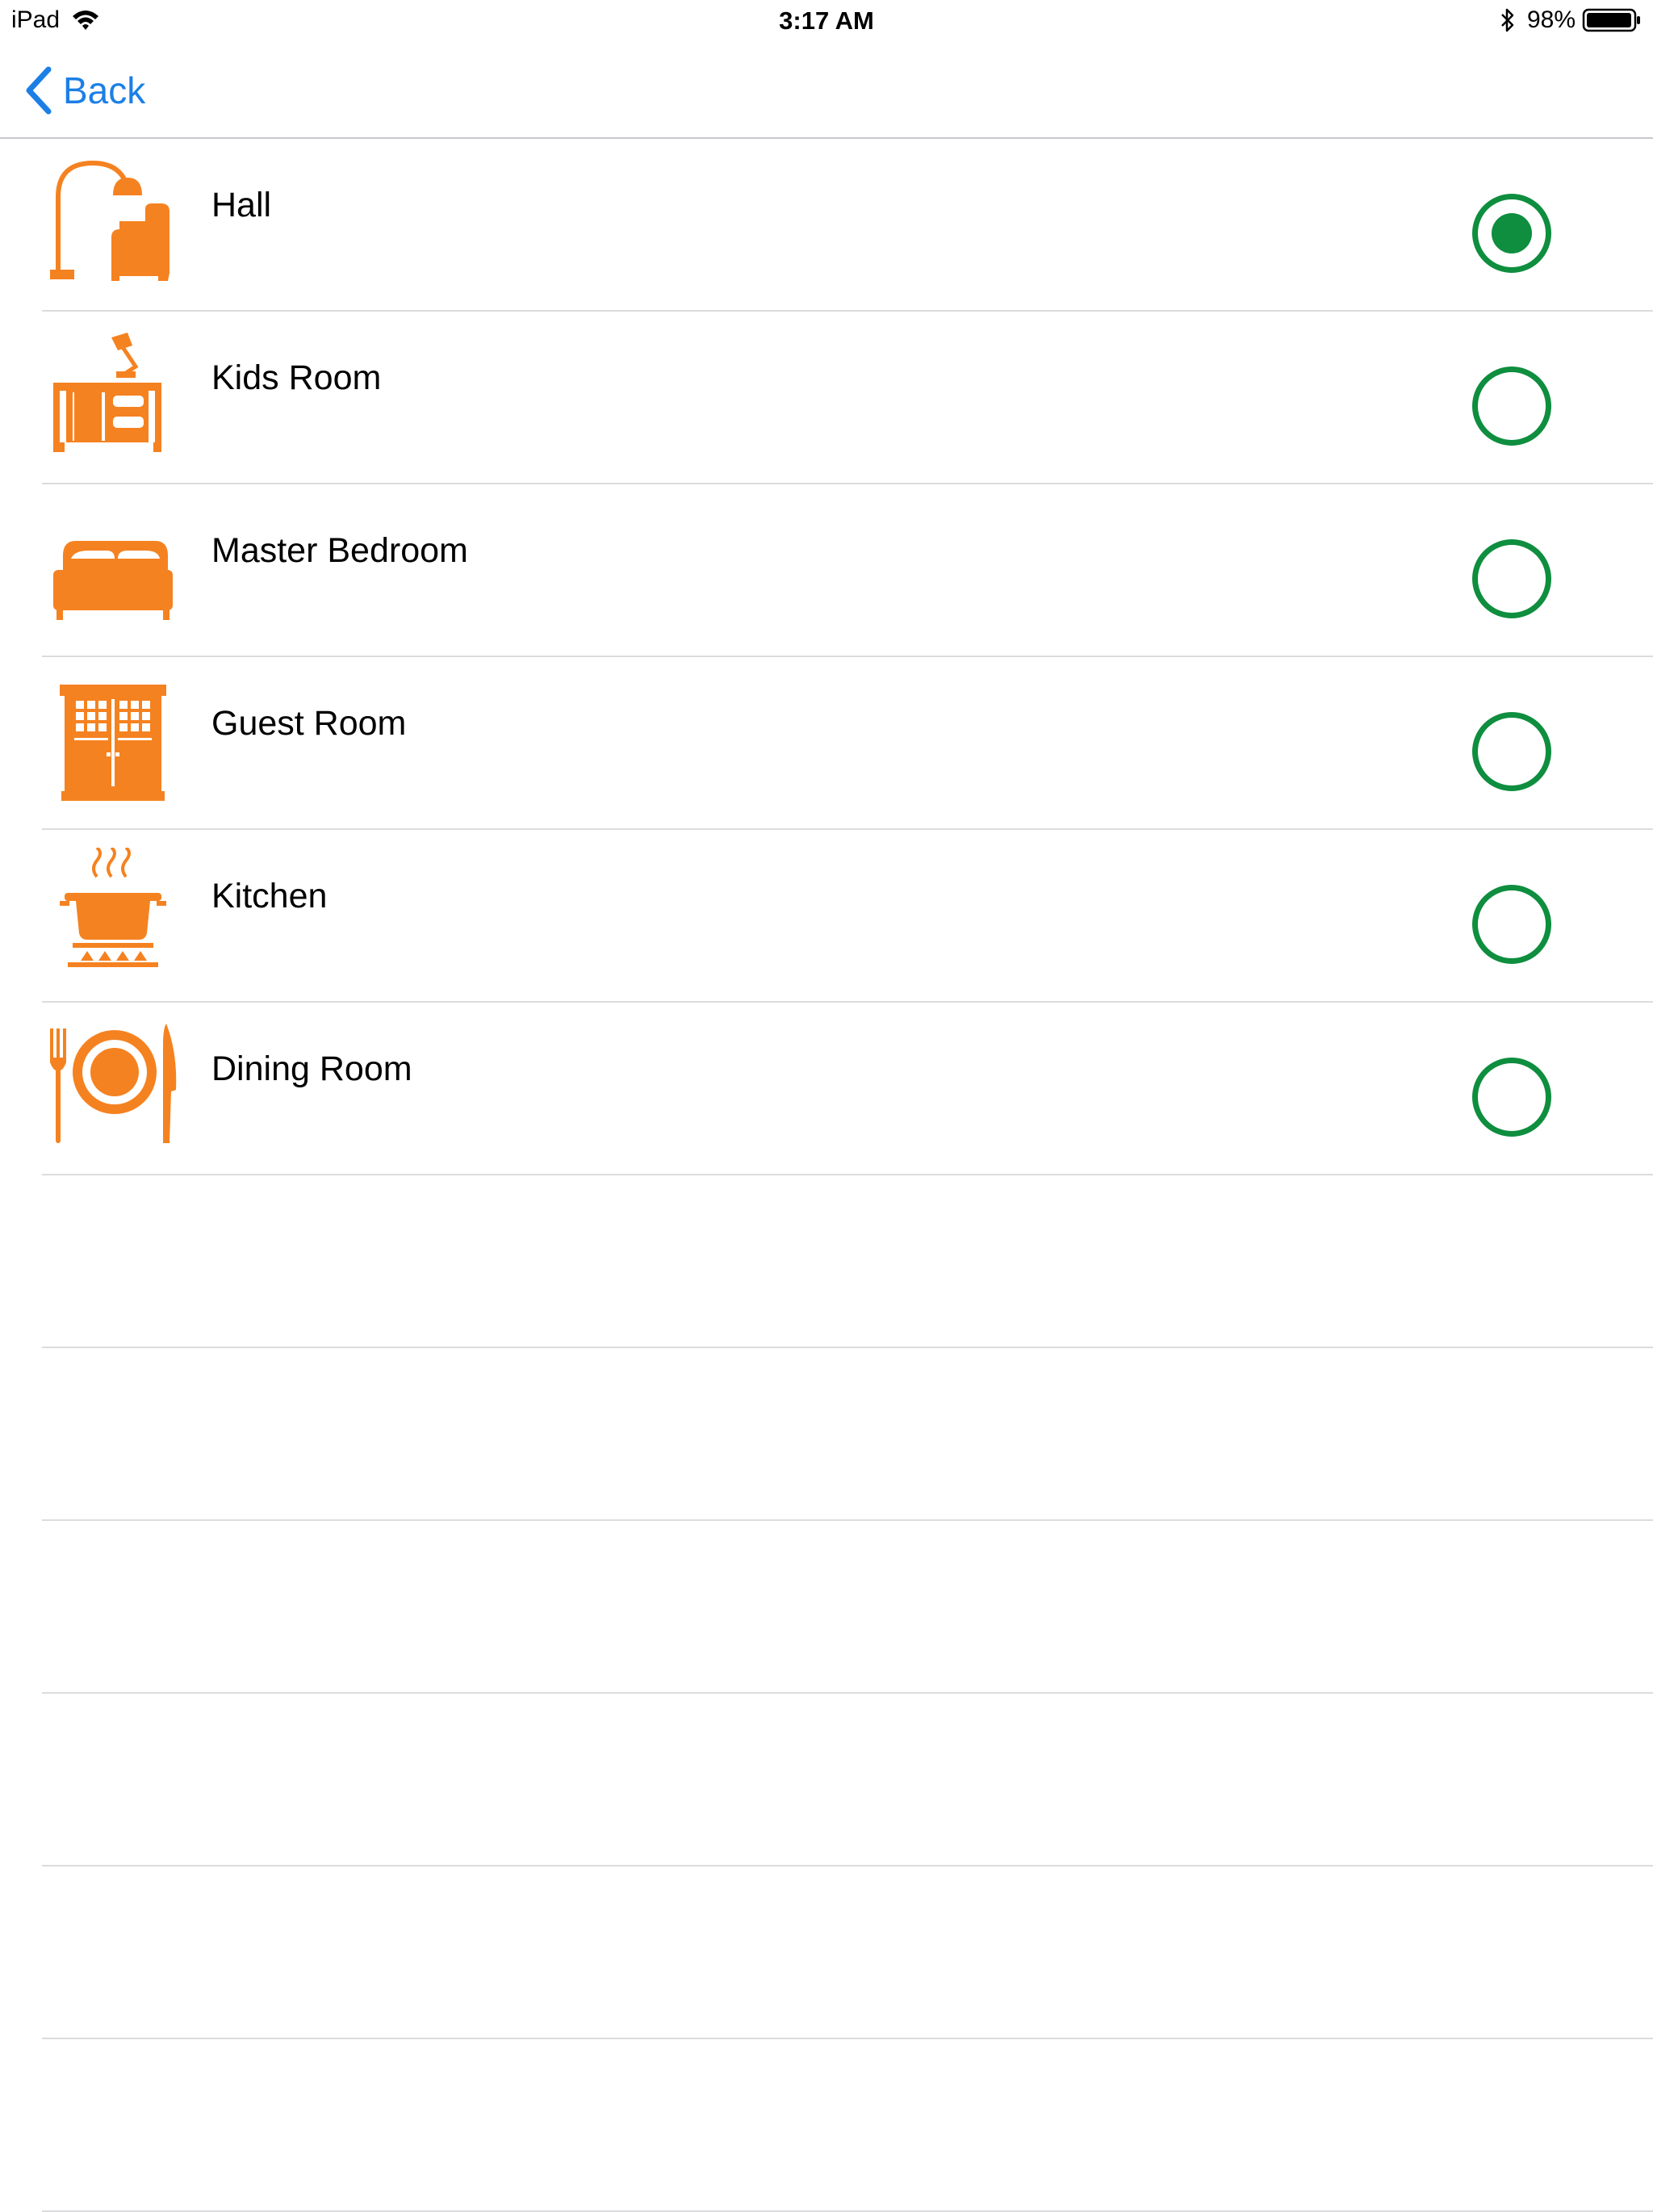  I want to click on floor-lamp-armchair-icon, so click(113, 222).